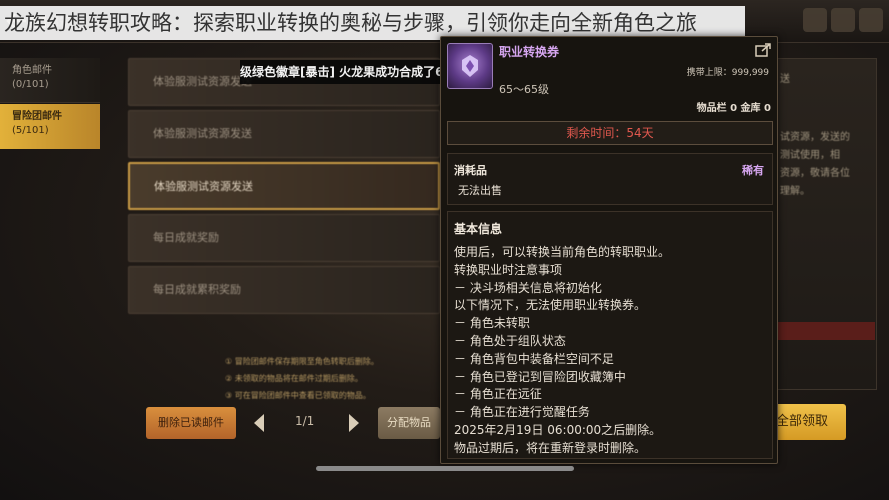 The image size is (889, 500). What do you see at coordinates (32, 70) in the screenshot?
I see `tab-label: 角色邮件` at bounding box center [32, 70].